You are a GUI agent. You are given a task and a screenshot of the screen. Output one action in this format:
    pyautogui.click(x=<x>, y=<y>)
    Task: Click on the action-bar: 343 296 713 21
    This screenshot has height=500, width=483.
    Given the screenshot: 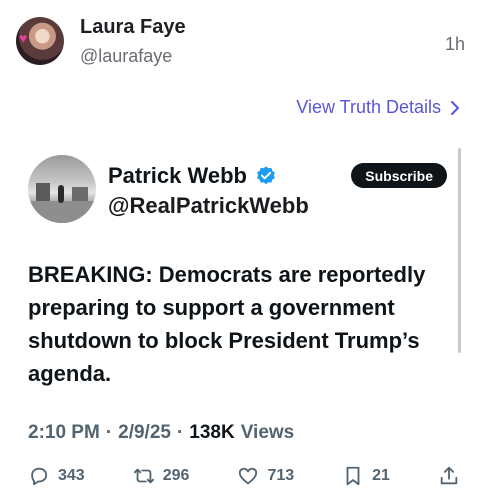 What is the action you would take?
    pyautogui.click(x=244, y=476)
    